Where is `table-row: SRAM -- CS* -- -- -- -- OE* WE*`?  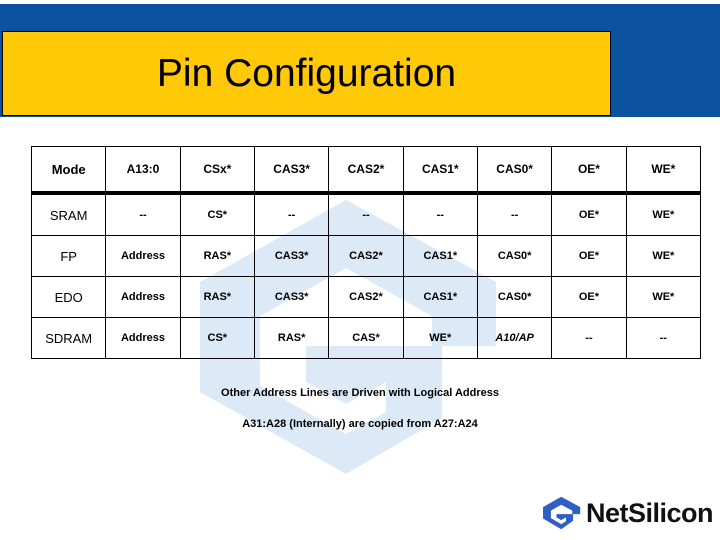
table-row: SRAM -- CS* -- -- -- -- OE* WE* is located at coordinates (366, 214).